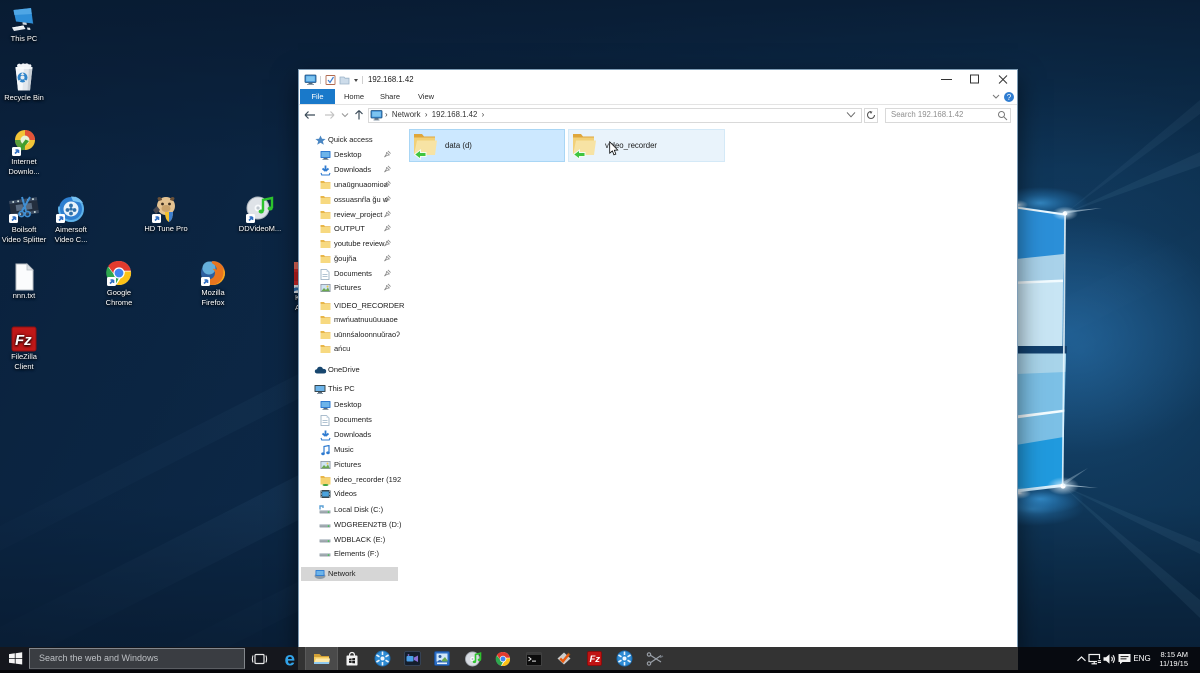 This screenshot has height=673, width=1200. What do you see at coordinates (290, 659) in the screenshot?
I see `svg-text: e` at bounding box center [290, 659].